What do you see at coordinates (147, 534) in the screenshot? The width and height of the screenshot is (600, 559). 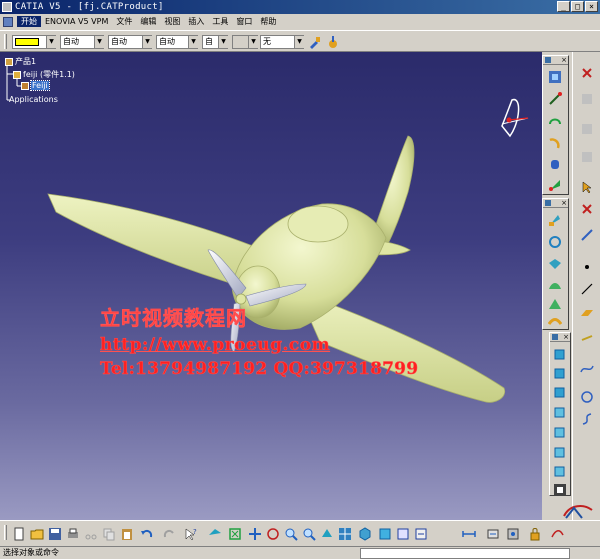 I see `undo-icon` at bounding box center [147, 534].